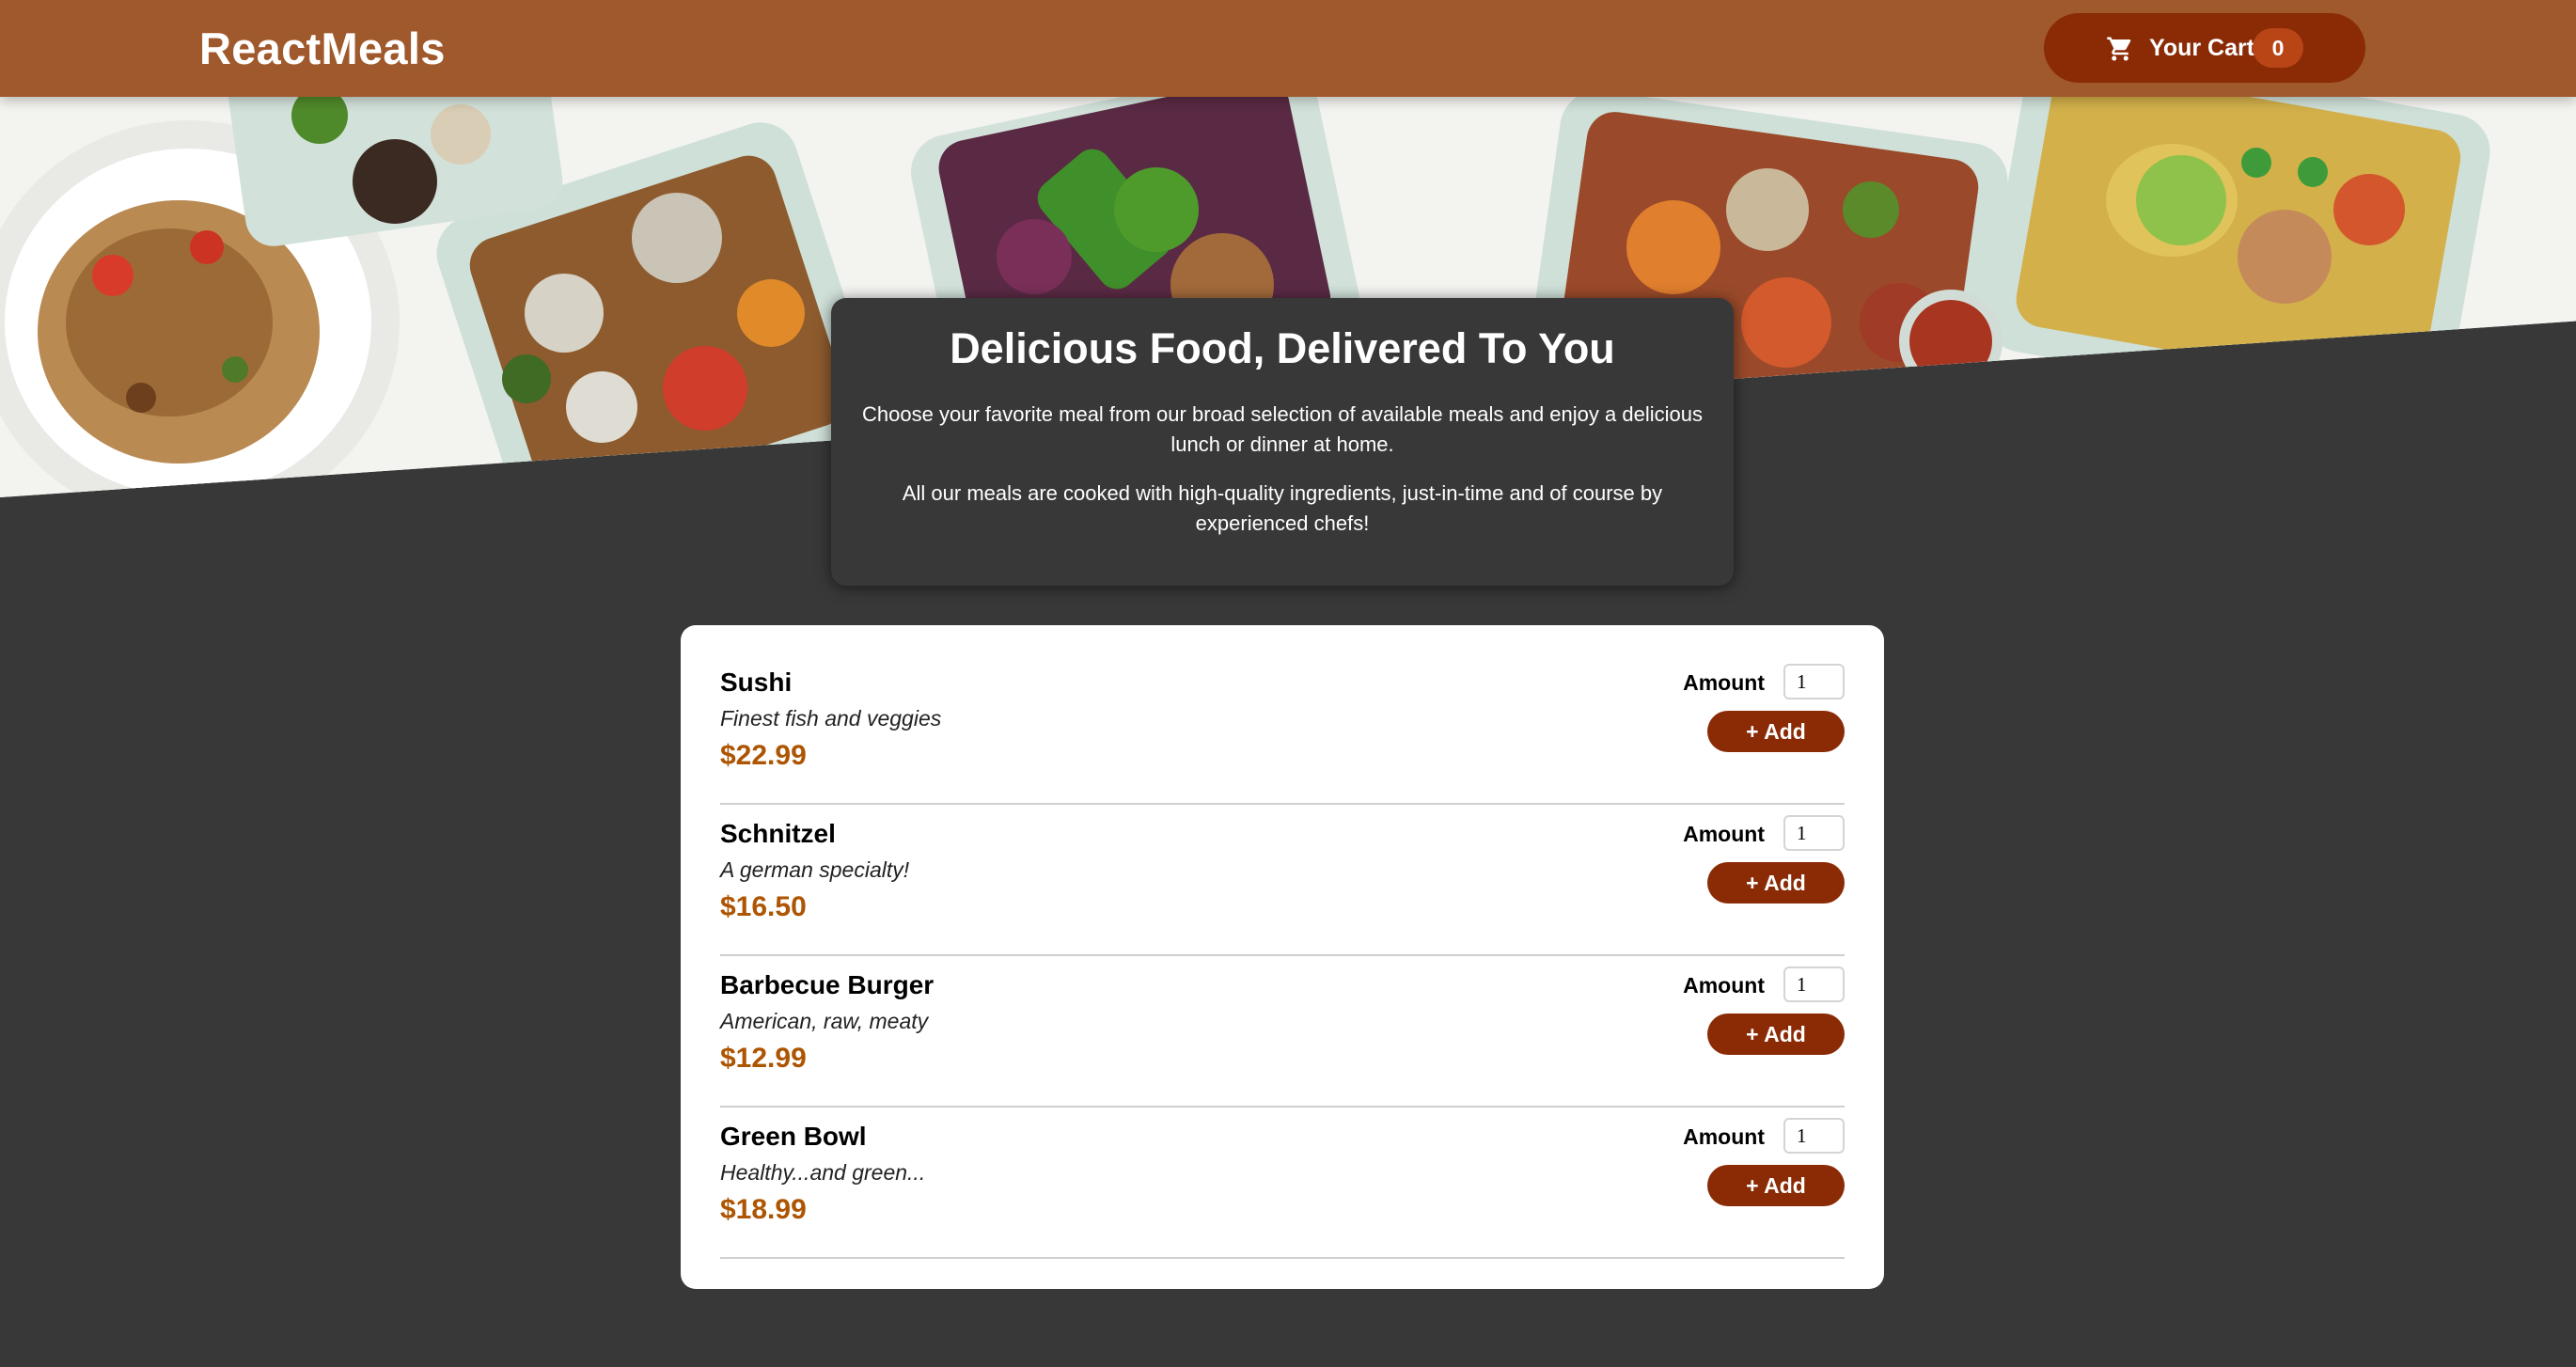  What do you see at coordinates (1951, 341) in the screenshot?
I see `hero-sauce-cup` at bounding box center [1951, 341].